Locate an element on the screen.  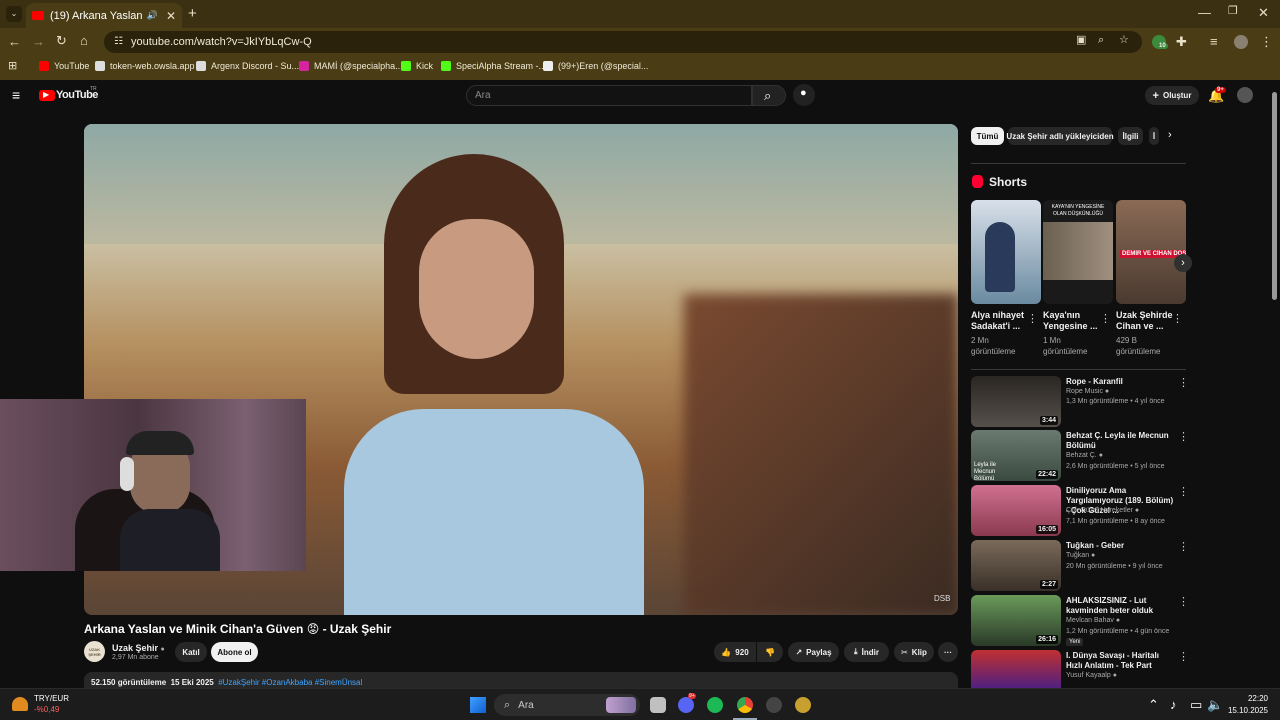
reading-list-icon: ≡ is located at coordinates (1214, 41).